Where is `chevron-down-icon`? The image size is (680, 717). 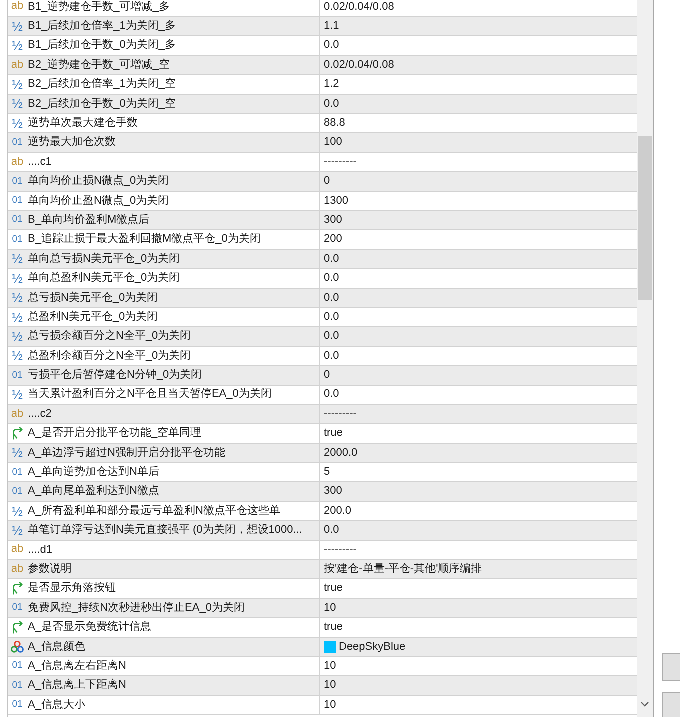 chevron-down-icon is located at coordinates (645, 704).